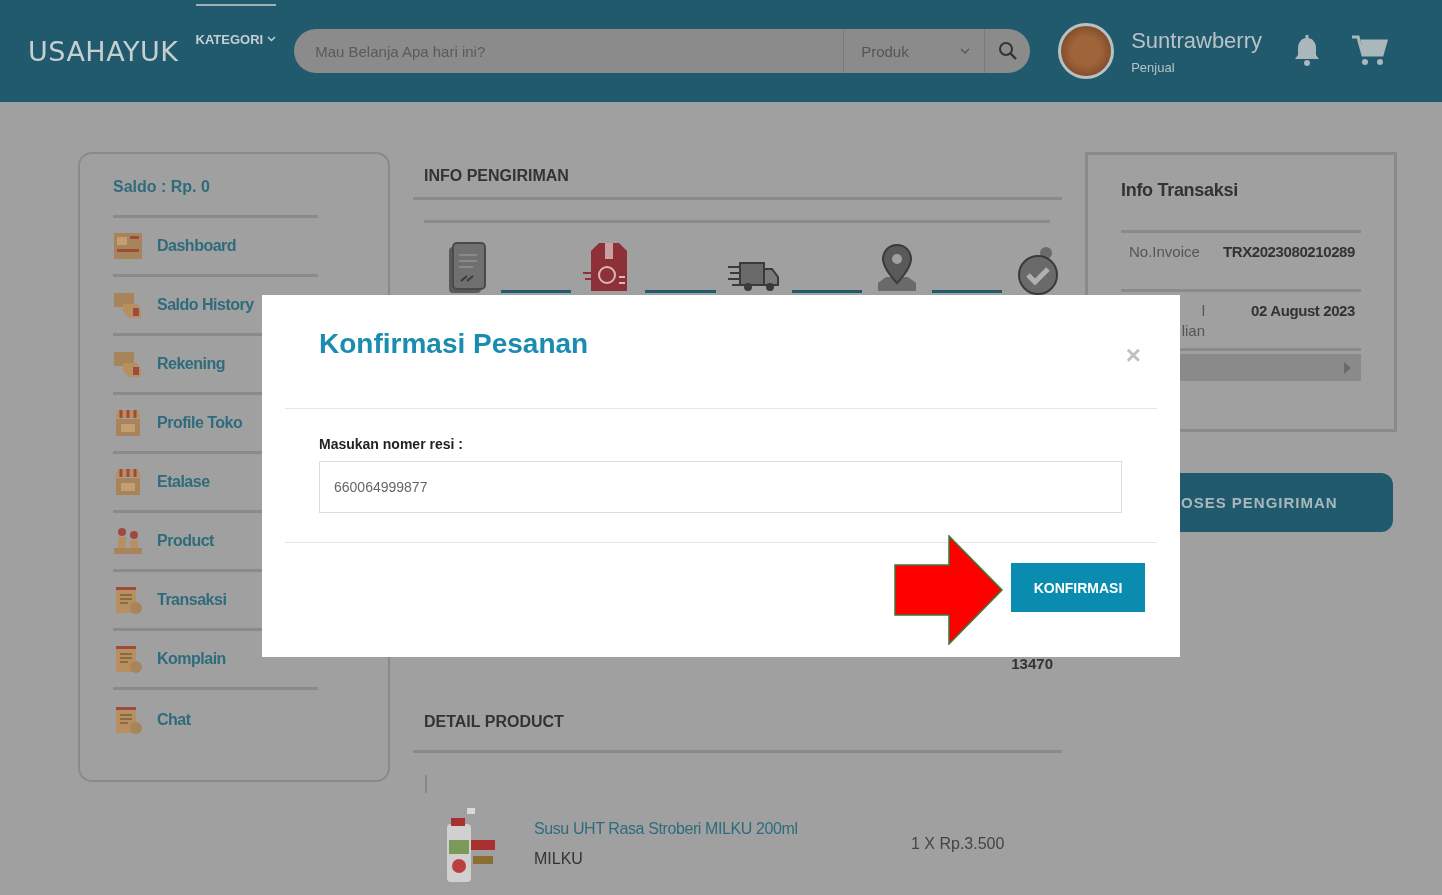 Image resolution: width=1442 pixels, height=895 pixels. I want to click on sidebar-item: Chat, so click(215, 719).